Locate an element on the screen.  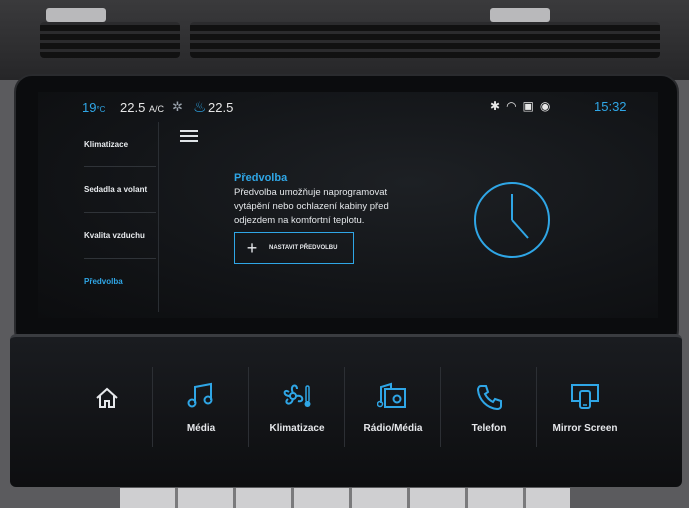
shortcut-climate: Klimatizace is located at coordinates (297, 407).